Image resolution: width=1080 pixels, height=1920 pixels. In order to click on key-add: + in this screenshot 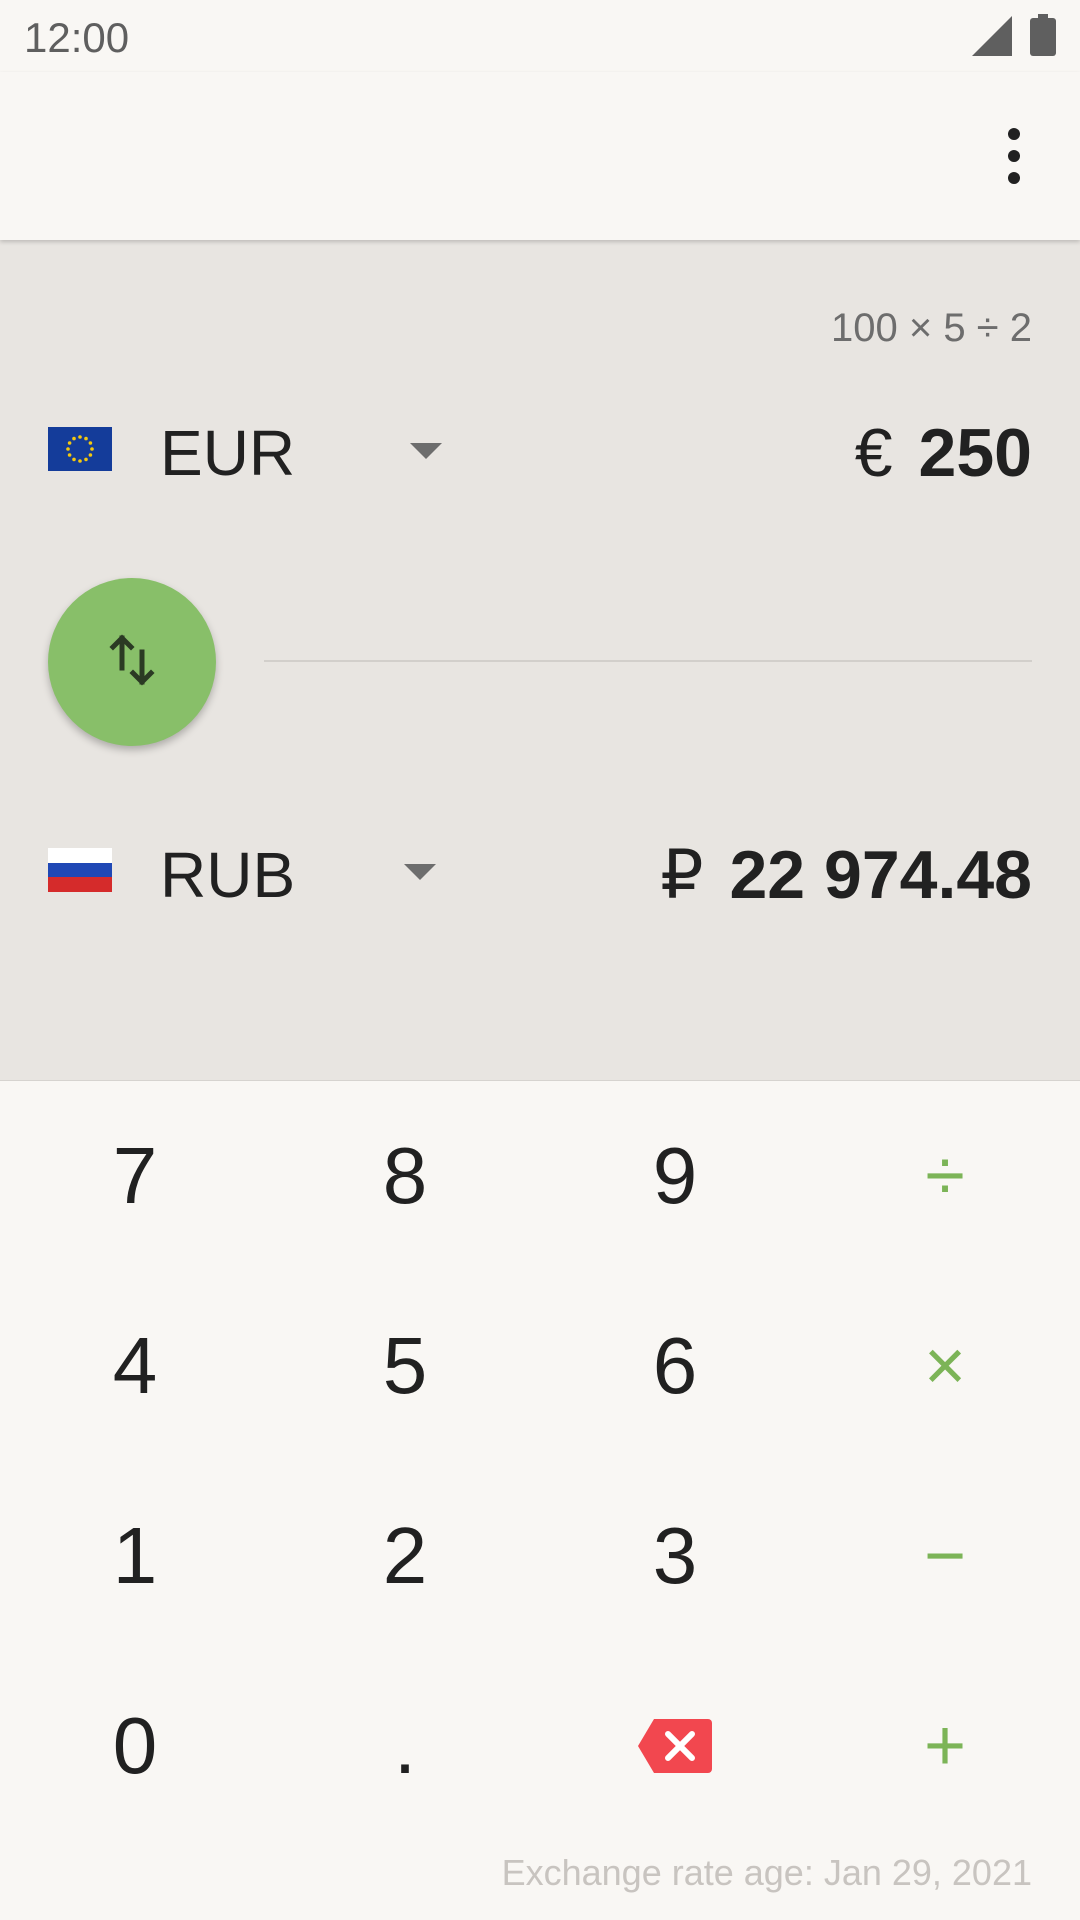, I will do `click(945, 1746)`.